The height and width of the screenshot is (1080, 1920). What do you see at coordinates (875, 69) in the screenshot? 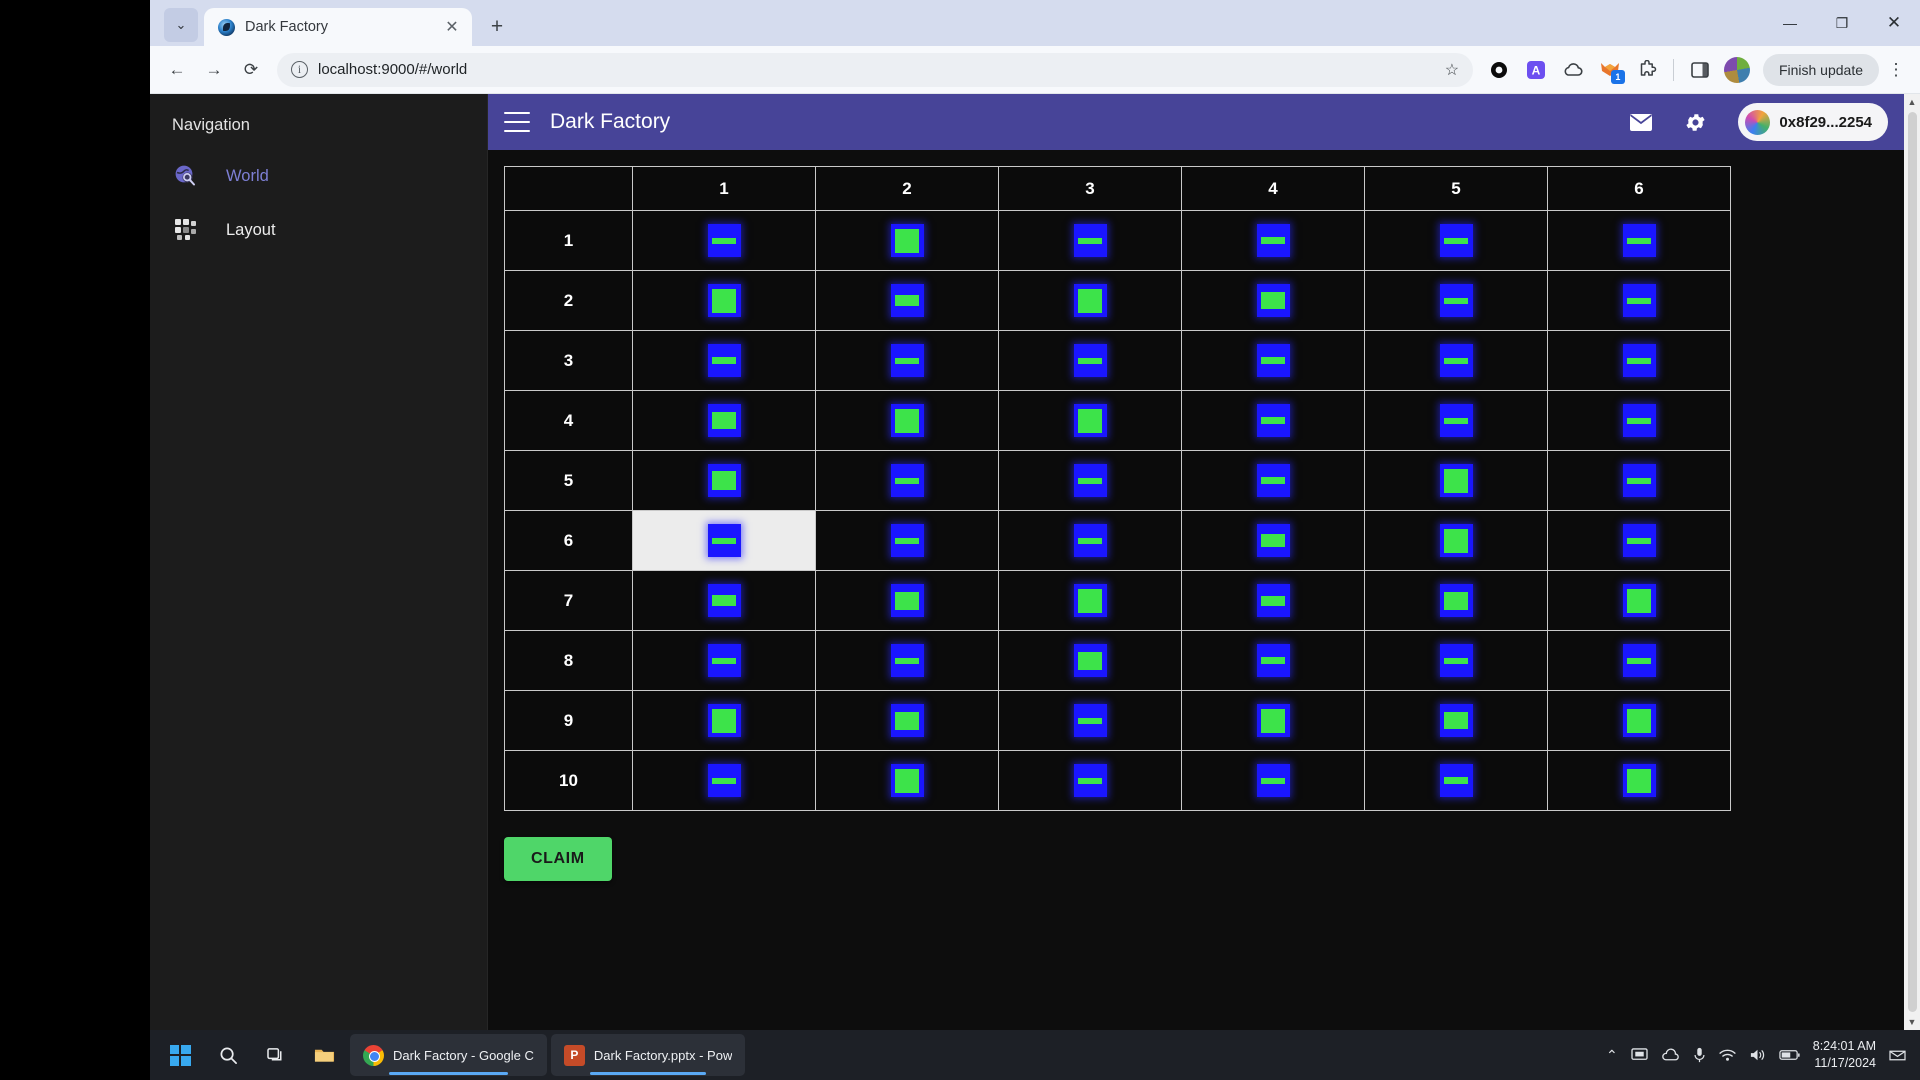
I see `address-bar: i localhost:9000/#/world ☆` at bounding box center [875, 69].